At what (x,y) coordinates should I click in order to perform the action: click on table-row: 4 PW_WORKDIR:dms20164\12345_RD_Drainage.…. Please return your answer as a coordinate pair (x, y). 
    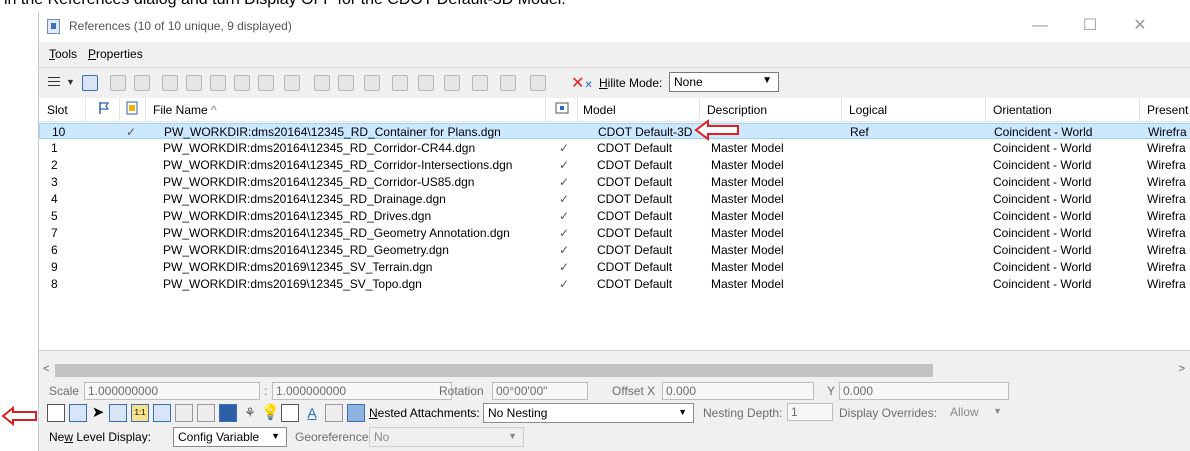
    Looking at the image, I should click on (614, 199).